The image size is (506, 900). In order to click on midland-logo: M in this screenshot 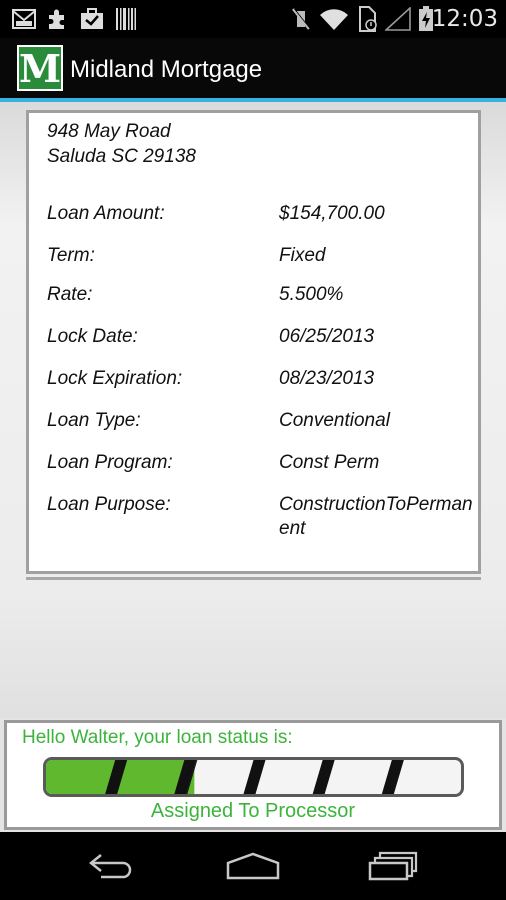, I will do `click(40, 68)`.